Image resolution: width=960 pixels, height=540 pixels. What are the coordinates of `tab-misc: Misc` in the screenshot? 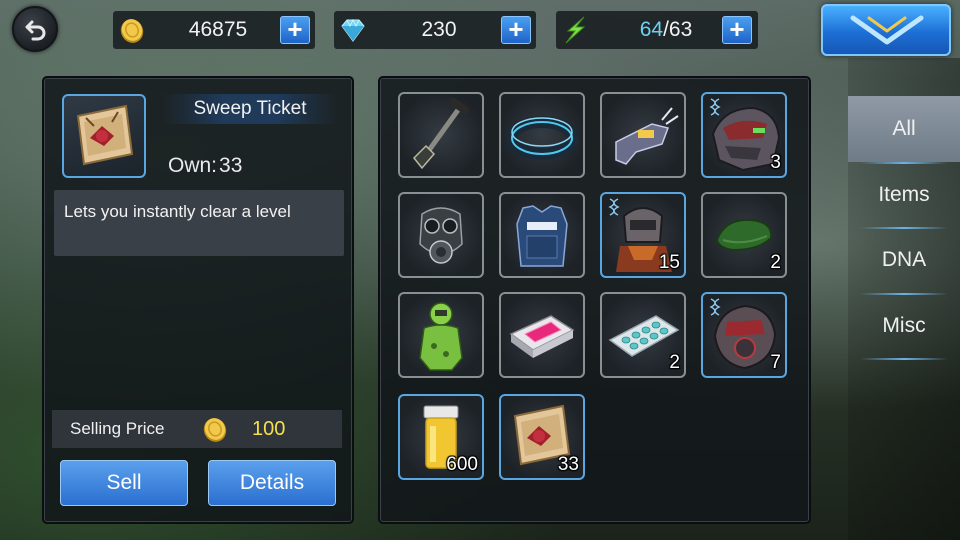 It's located at (904, 326).